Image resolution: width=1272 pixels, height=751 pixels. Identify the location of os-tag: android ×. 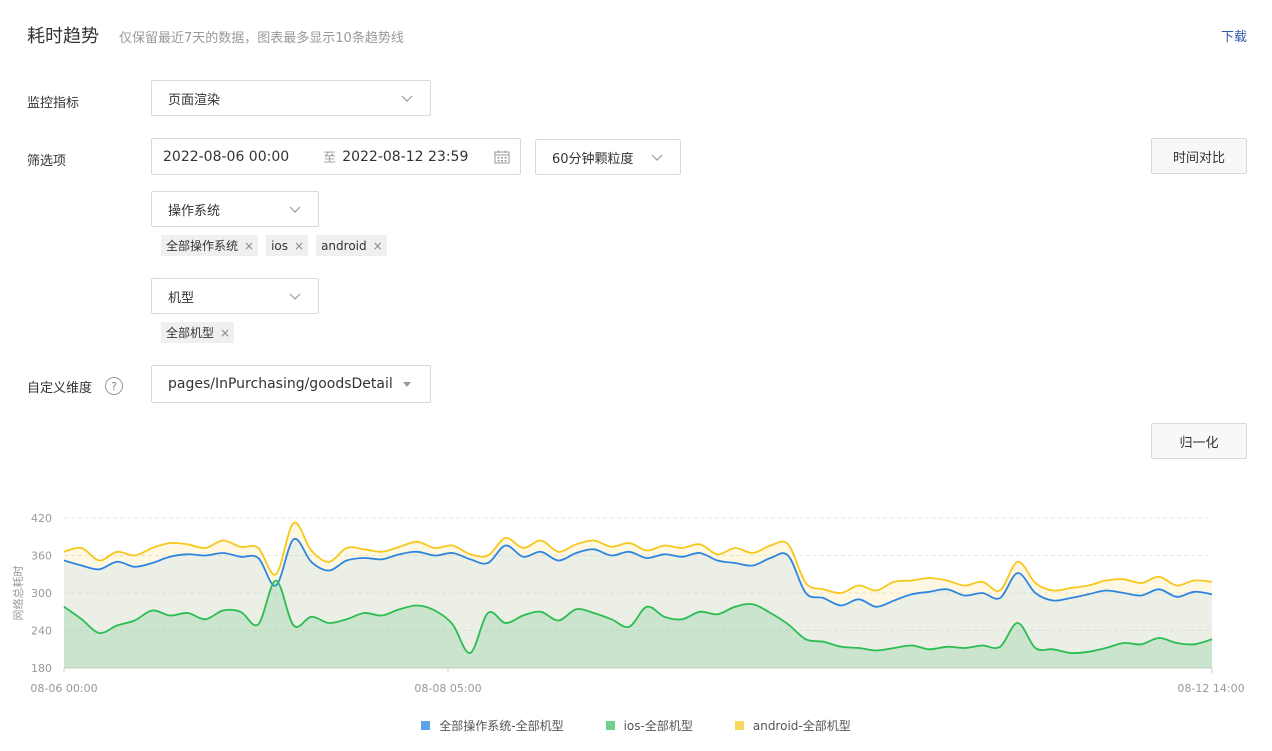
(351, 245).